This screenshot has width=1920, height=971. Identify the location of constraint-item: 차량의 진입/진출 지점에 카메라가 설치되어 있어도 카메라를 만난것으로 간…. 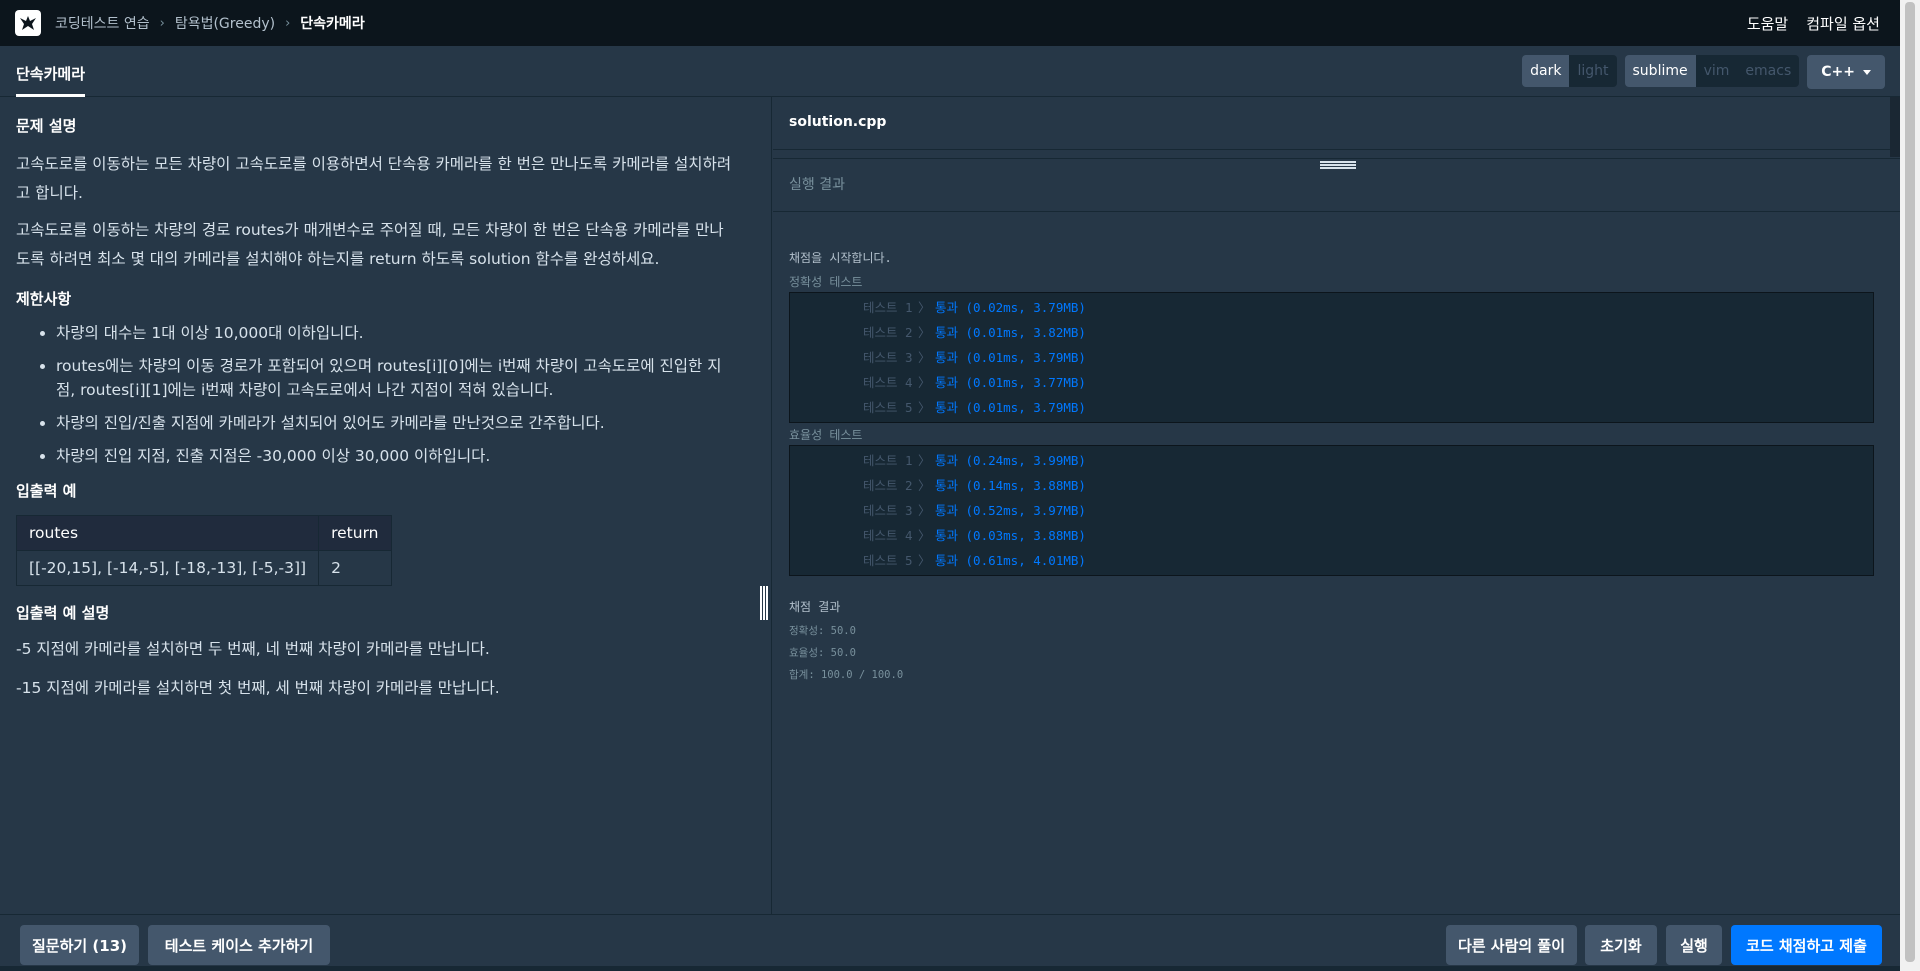
(396, 423).